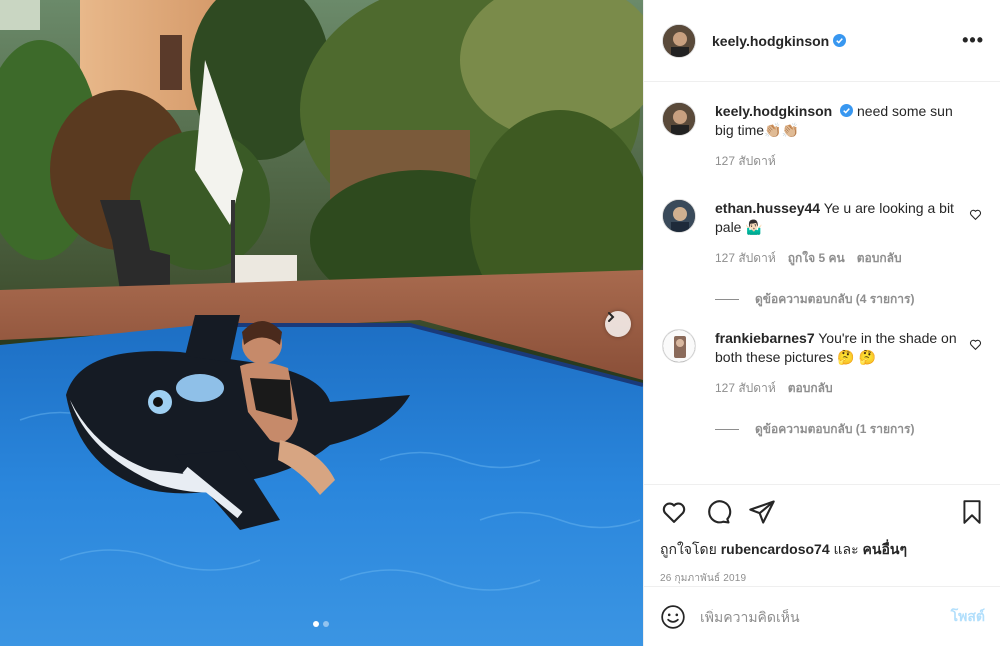 This screenshot has height=646, width=1000. Describe the element at coordinates (973, 40) in the screenshot. I see `more-options-button: •••` at that location.